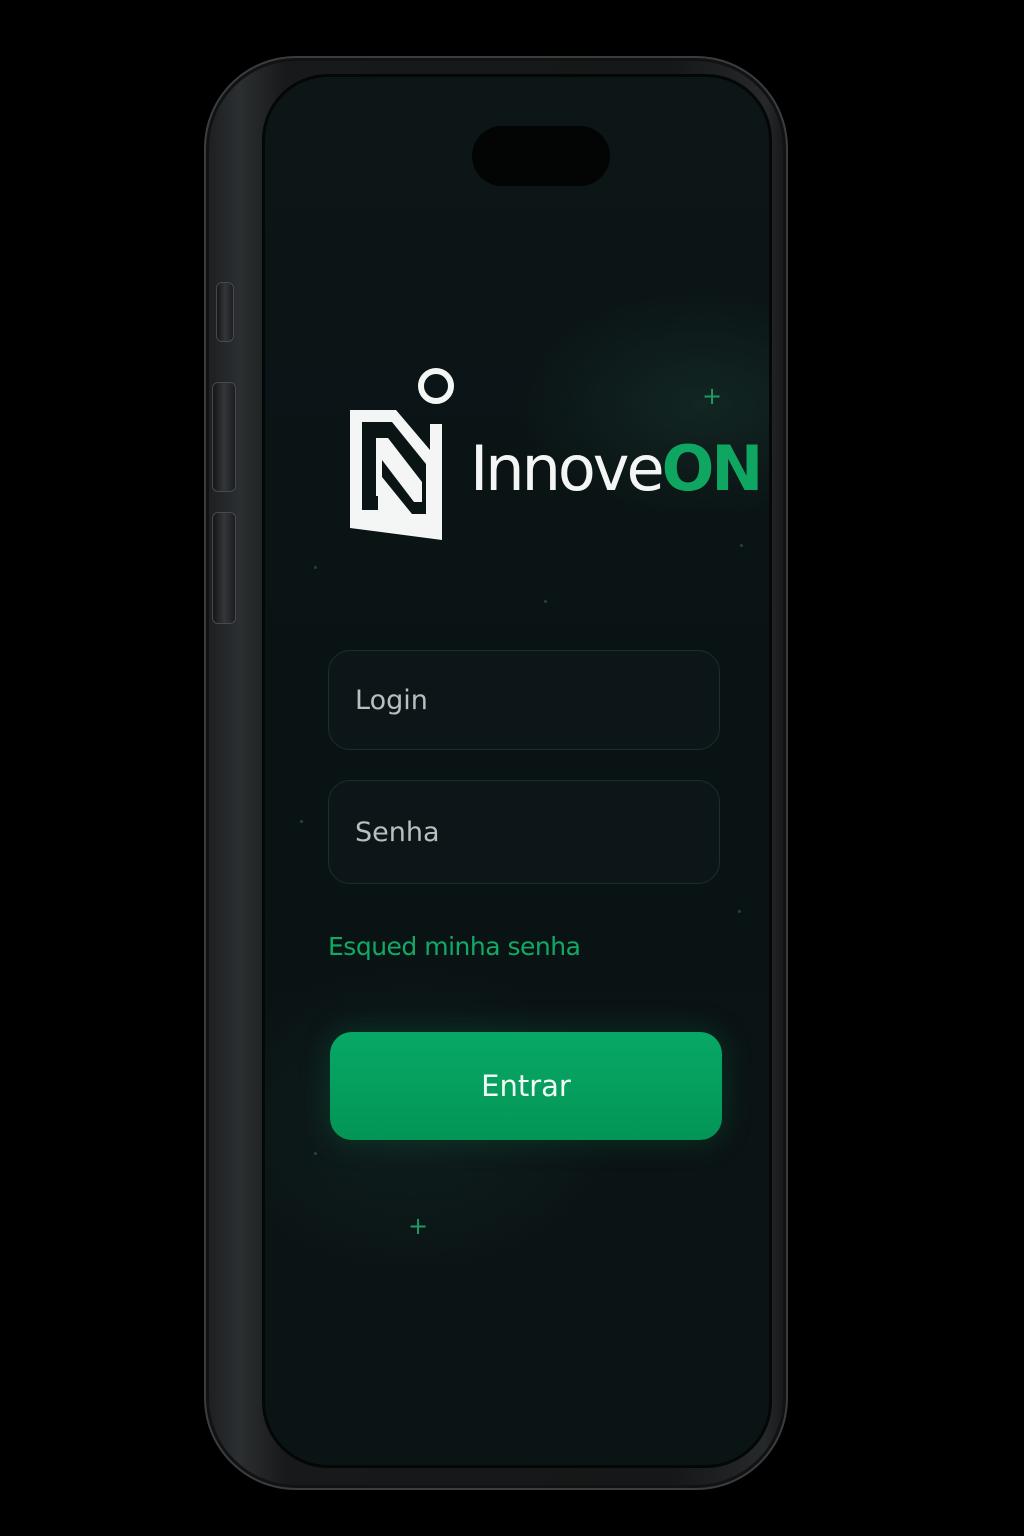 The image size is (1024, 1536). I want to click on volume-up-button, so click(224, 437).